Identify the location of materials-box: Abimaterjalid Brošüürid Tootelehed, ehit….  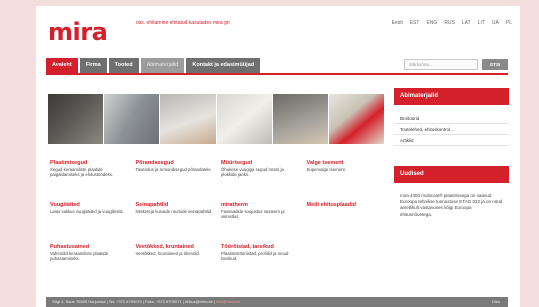
(451, 117).